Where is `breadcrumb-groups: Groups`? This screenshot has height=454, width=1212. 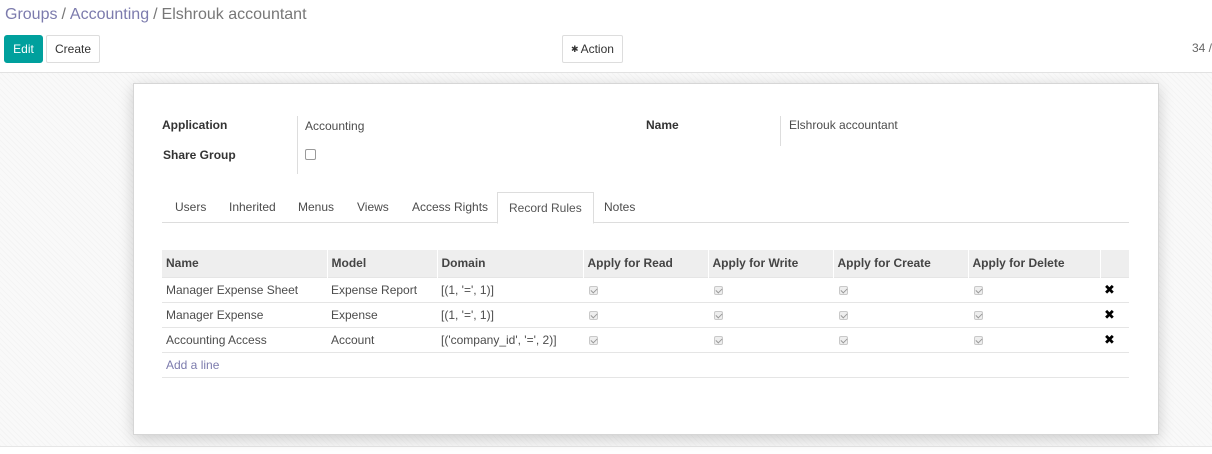 breadcrumb-groups: Groups is located at coordinates (31, 14).